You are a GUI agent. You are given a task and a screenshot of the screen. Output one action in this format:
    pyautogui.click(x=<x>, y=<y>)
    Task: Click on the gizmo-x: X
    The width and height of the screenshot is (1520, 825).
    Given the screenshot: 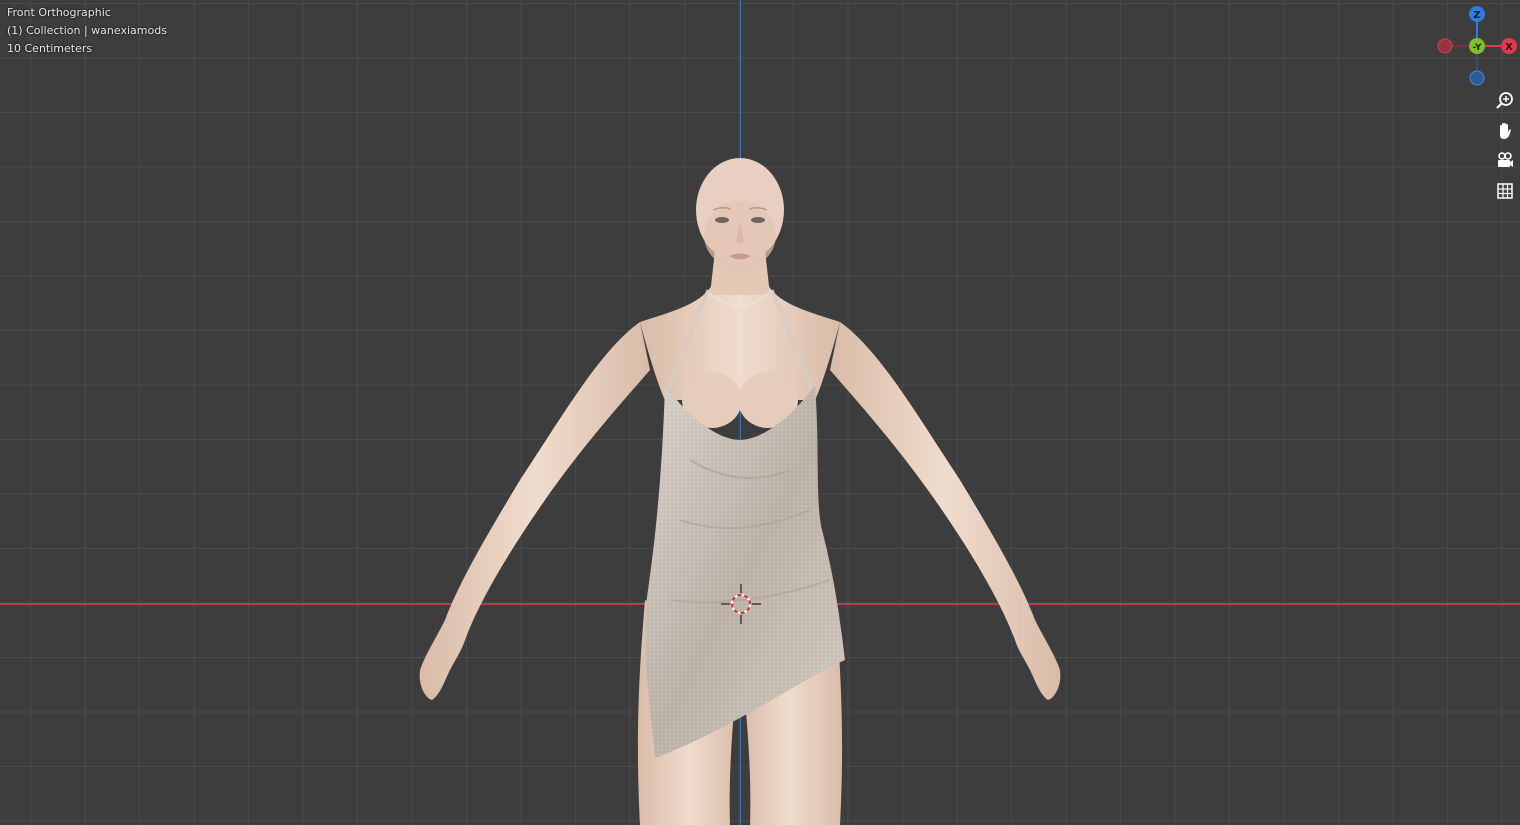 What is the action you would take?
    pyautogui.click(x=1509, y=46)
    